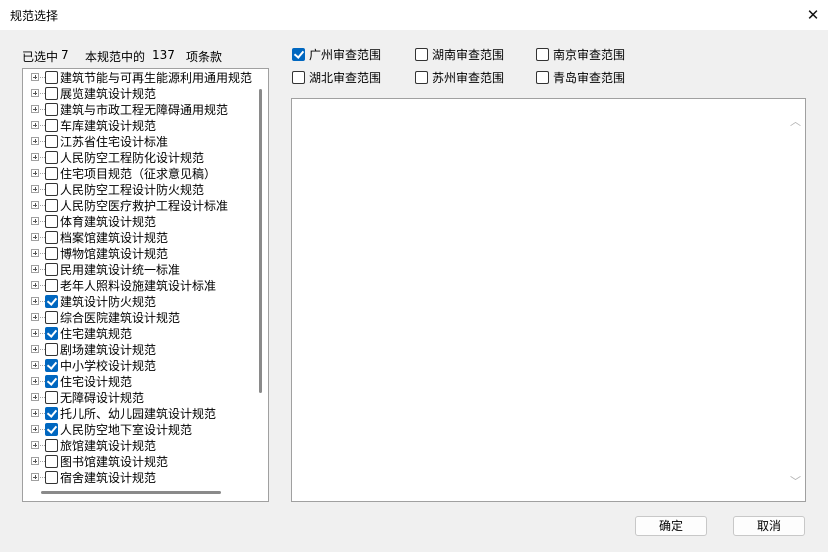 This screenshot has width=828, height=552. I want to click on tree-item: 人民防空工程设计防火规范, so click(149, 190).